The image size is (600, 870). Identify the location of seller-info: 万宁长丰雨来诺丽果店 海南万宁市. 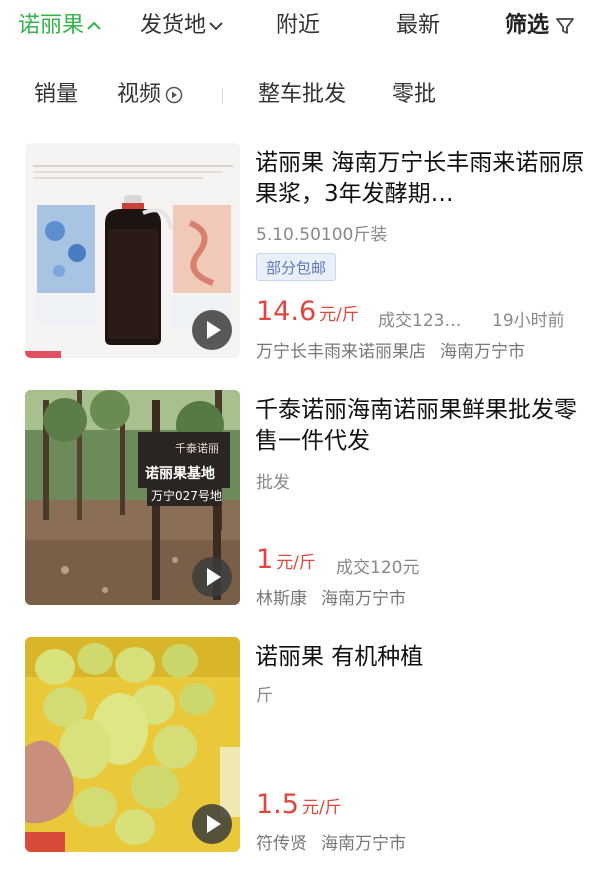
(390, 349).